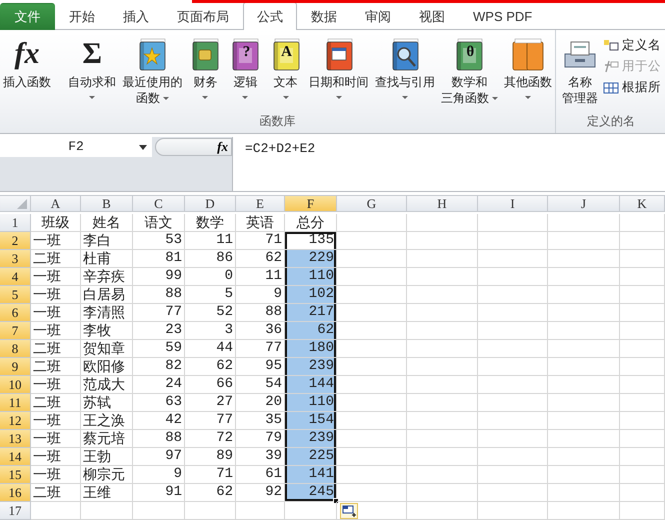 The height and width of the screenshot is (520, 665). What do you see at coordinates (152, 70) in the screenshot?
I see `ribbon-button: 最近使用的 函数` at bounding box center [152, 70].